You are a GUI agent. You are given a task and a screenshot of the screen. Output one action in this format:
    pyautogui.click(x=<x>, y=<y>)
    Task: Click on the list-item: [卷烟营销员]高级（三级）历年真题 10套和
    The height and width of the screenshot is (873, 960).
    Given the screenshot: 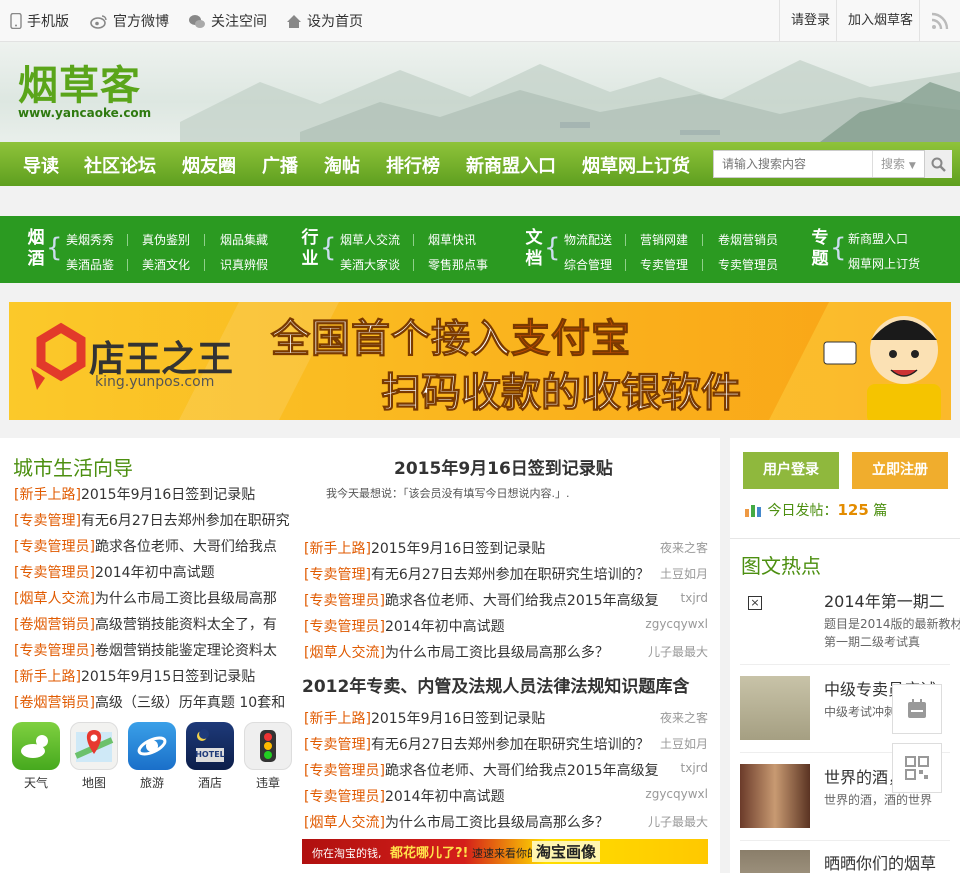 What is the action you would take?
    pyautogui.click(x=154, y=702)
    